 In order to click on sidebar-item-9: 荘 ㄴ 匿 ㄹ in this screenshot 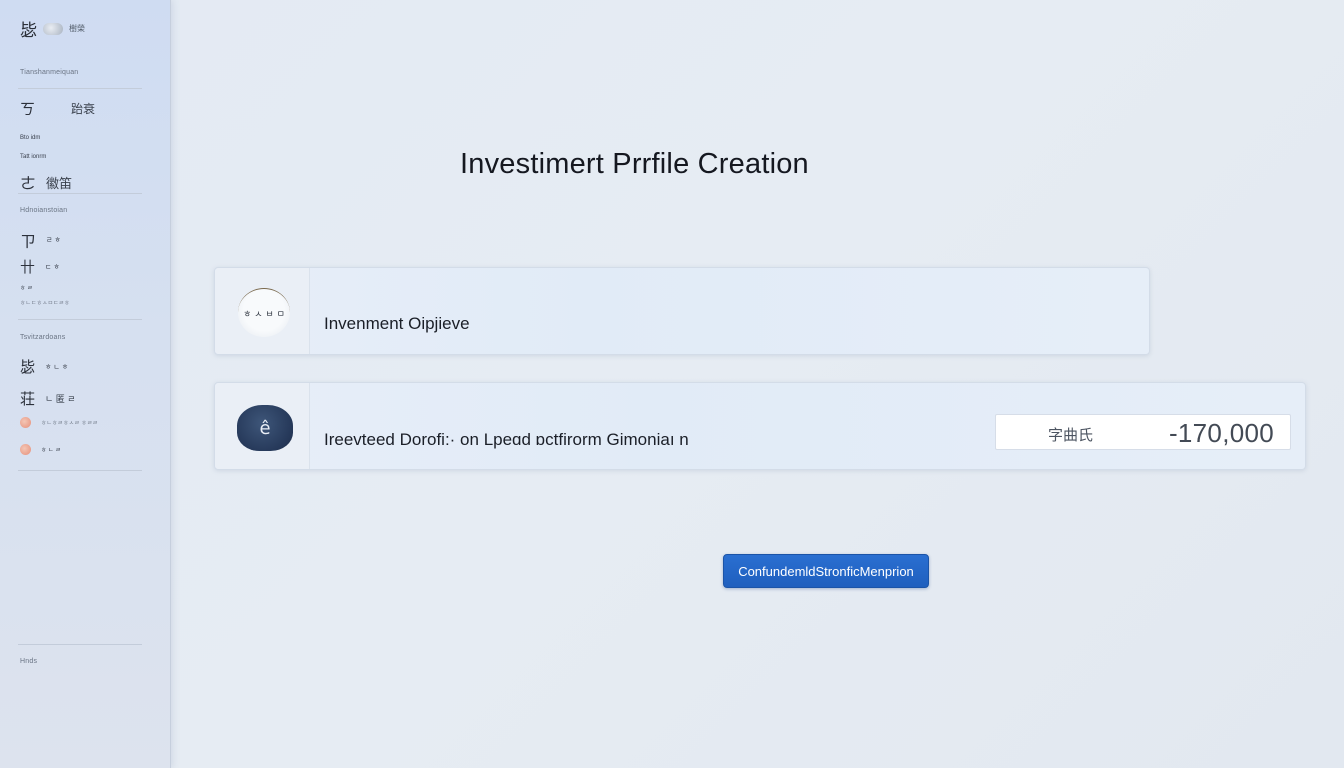, I will do `click(48, 398)`.